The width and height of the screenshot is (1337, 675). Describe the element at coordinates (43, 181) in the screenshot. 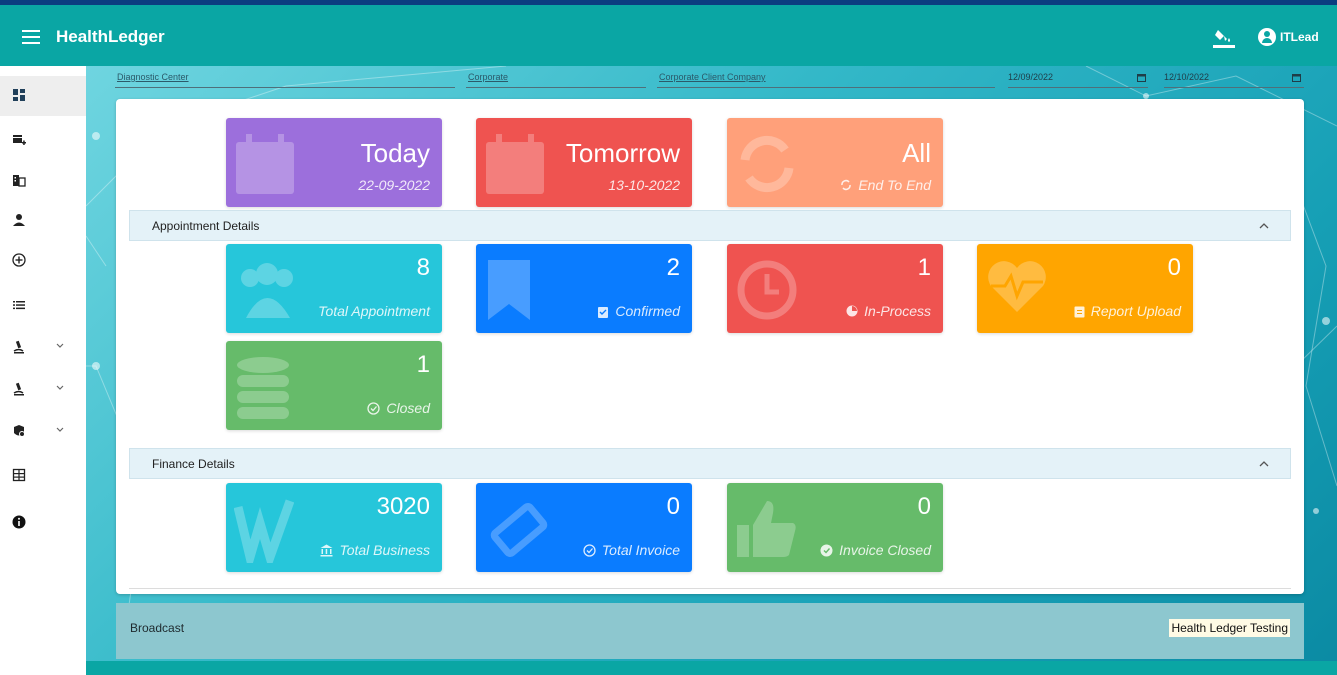

I see `sidebar-item-company` at that location.